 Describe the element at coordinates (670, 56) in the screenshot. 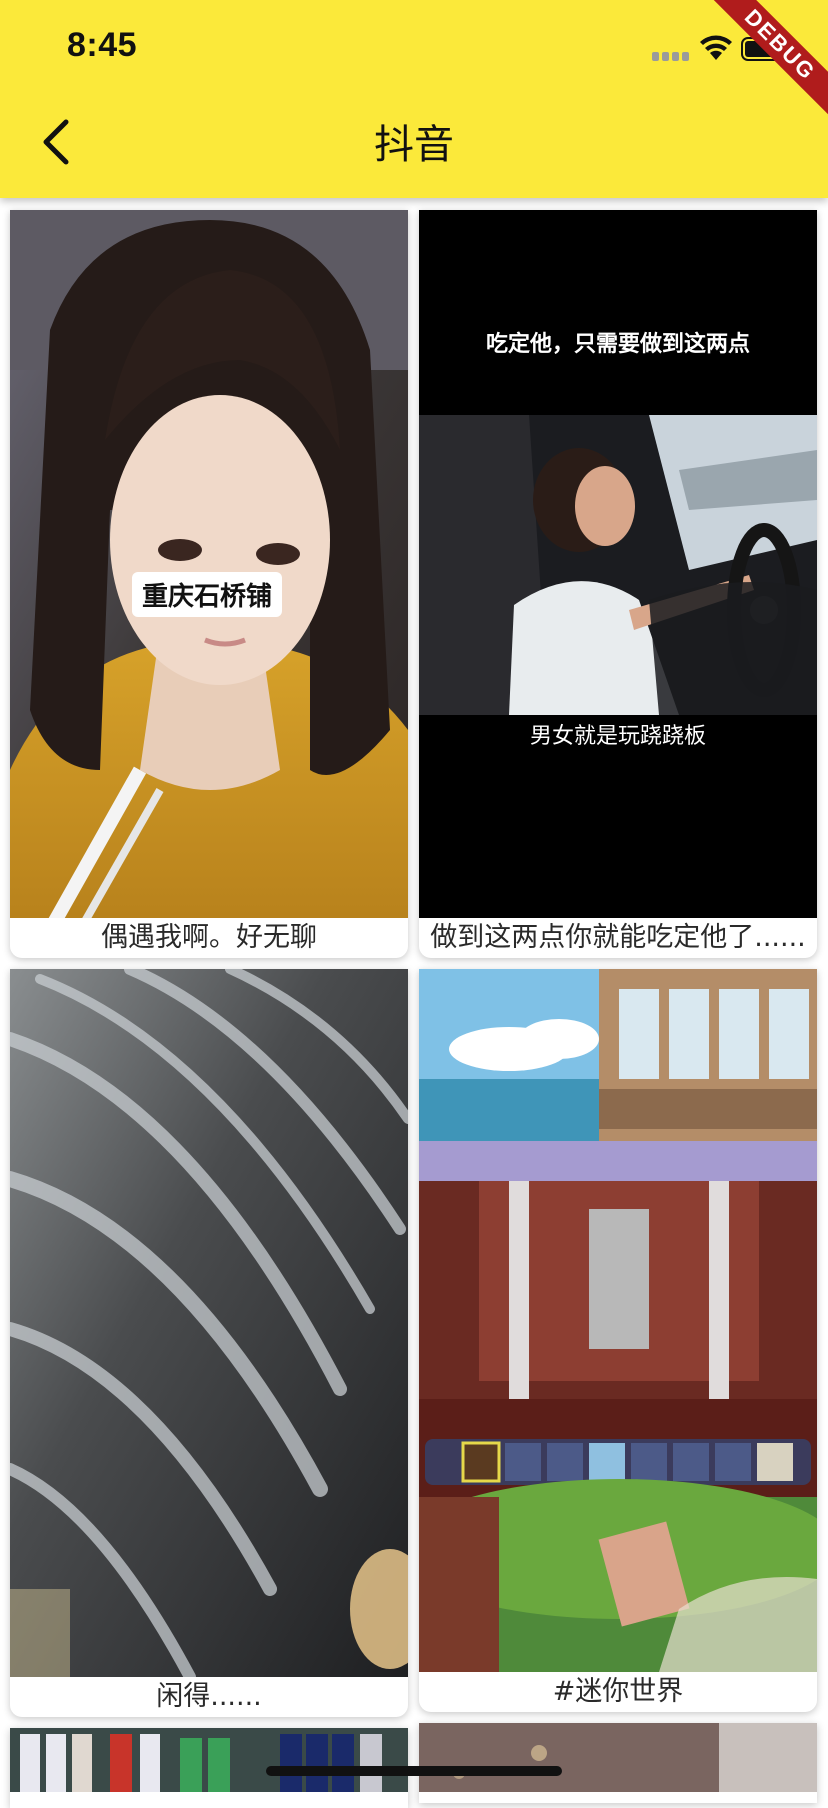

I see `signal-dots-icon` at that location.